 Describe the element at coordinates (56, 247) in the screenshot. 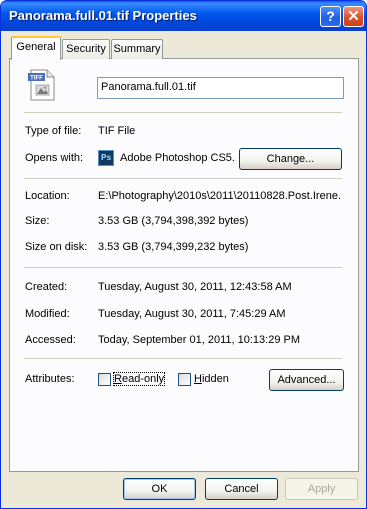

I see `size-on-disk-label: Size on disk:` at that location.